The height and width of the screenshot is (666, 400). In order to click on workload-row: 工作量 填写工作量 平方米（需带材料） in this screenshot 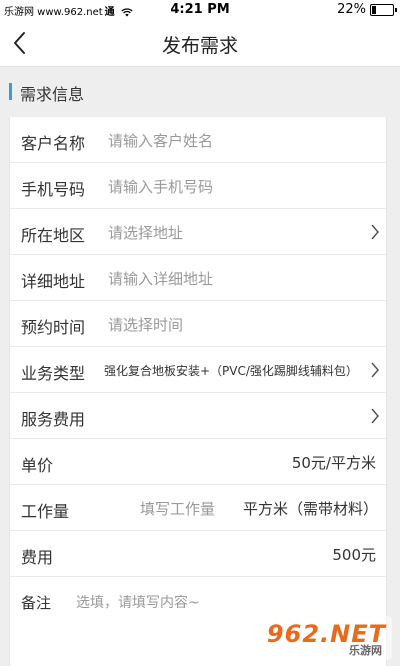, I will do `click(198, 508)`.